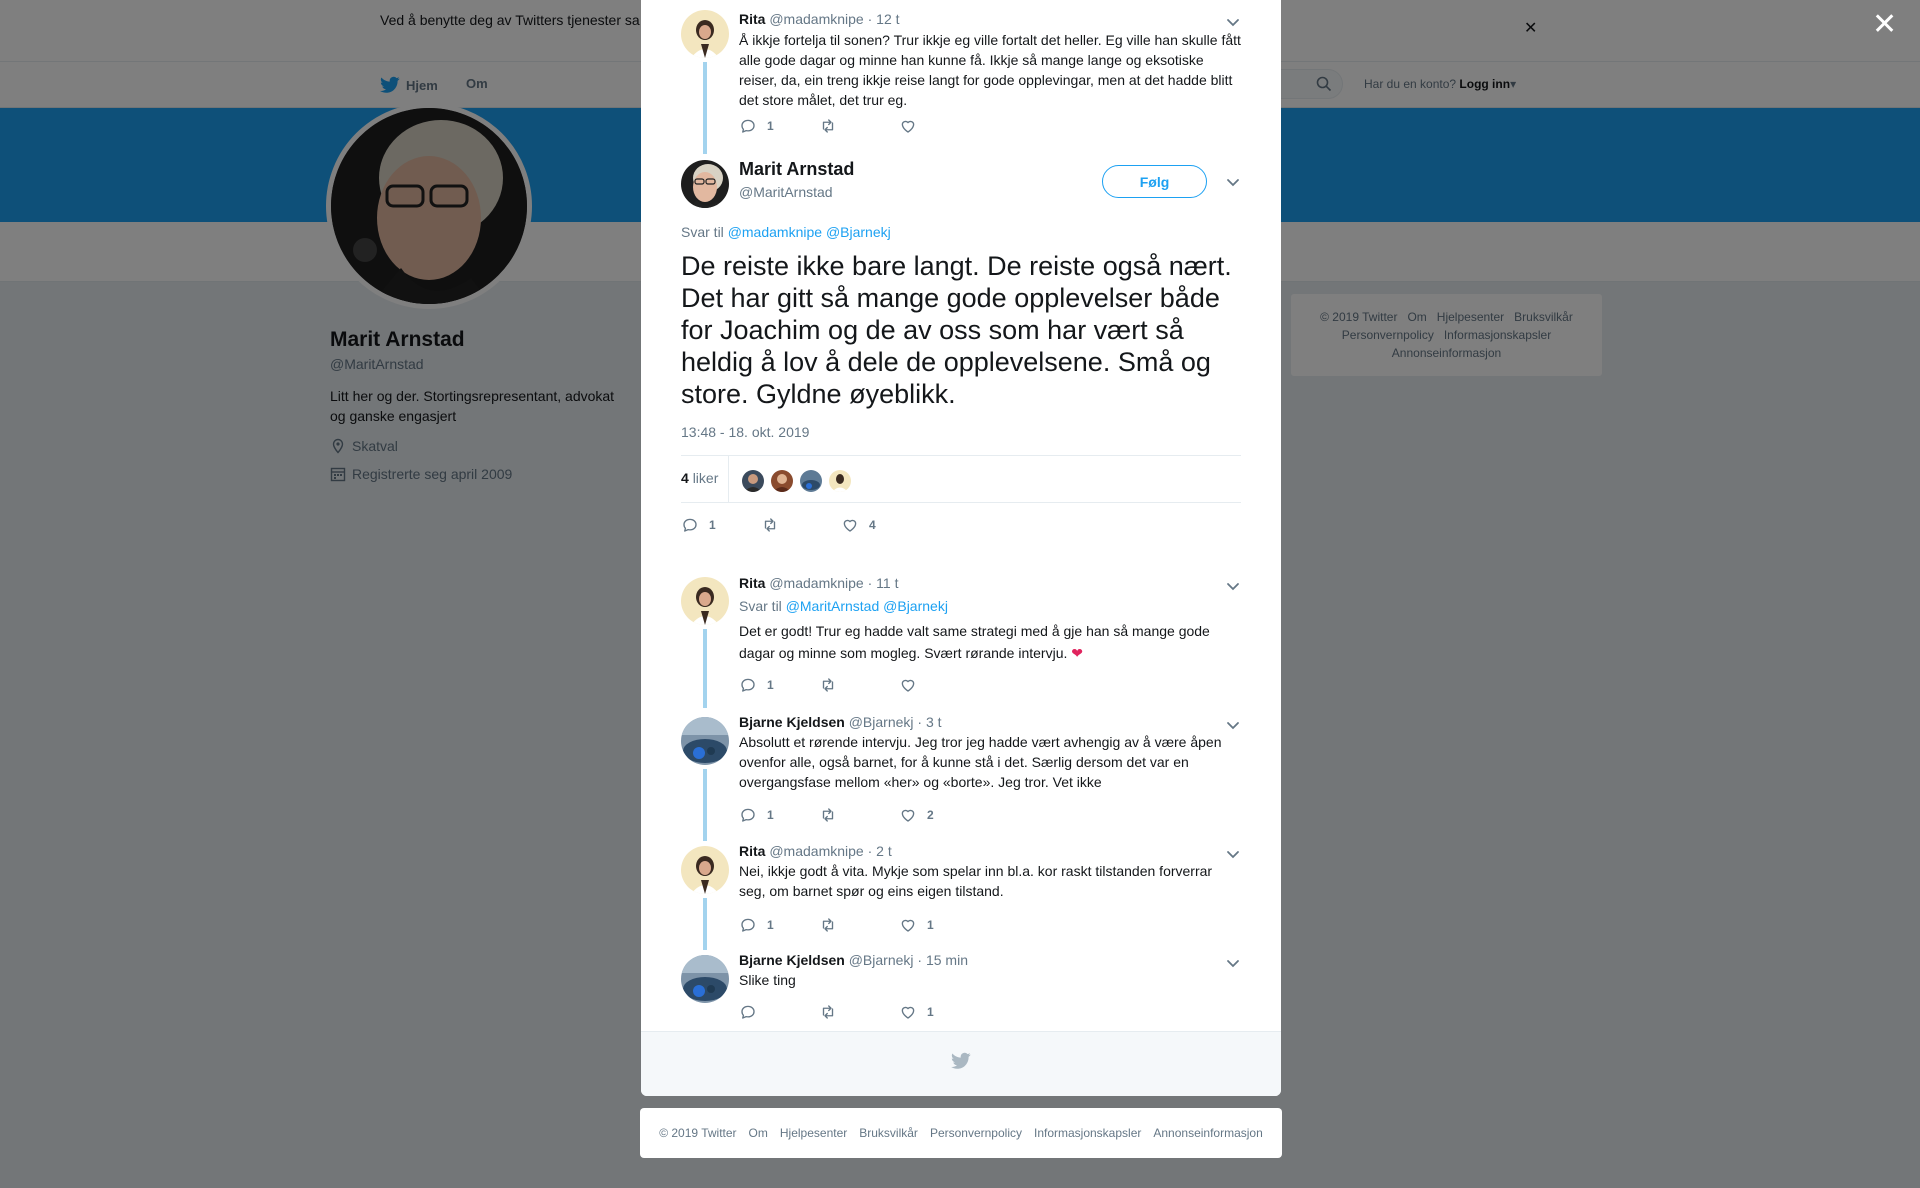 The height and width of the screenshot is (1188, 1920). What do you see at coordinates (1077, 653) in the screenshot?
I see `red-heart-icon: ❤` at bounding box center [1077, 653].